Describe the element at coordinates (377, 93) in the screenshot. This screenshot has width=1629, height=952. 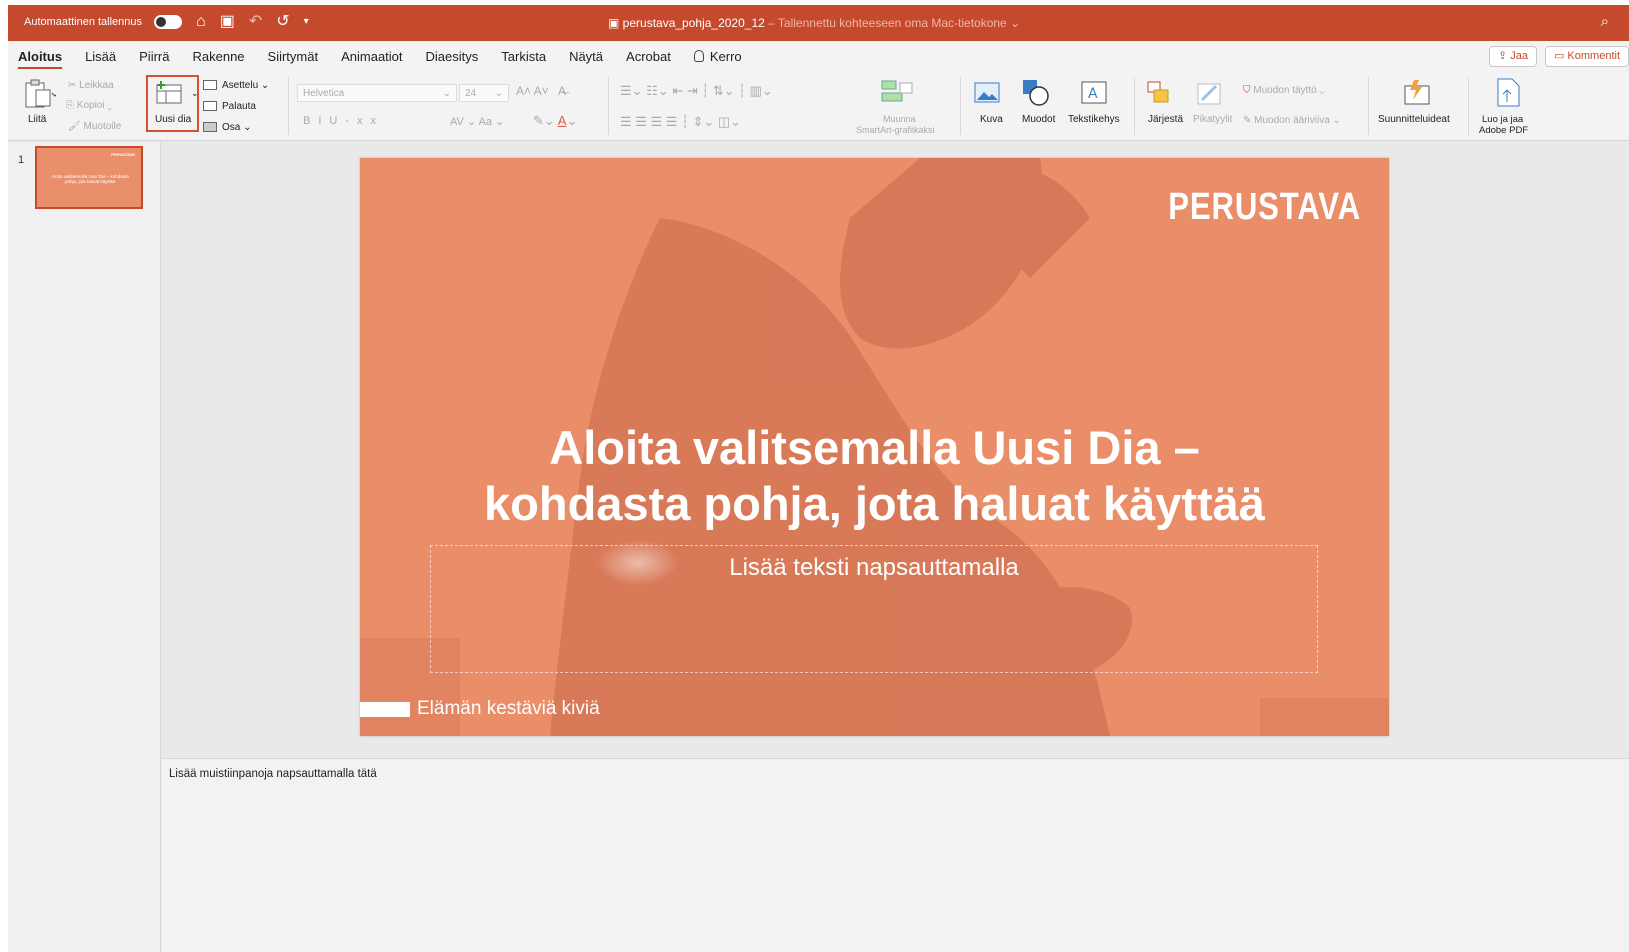
I see `font-name-select: Helvetica ⌄` at that location.